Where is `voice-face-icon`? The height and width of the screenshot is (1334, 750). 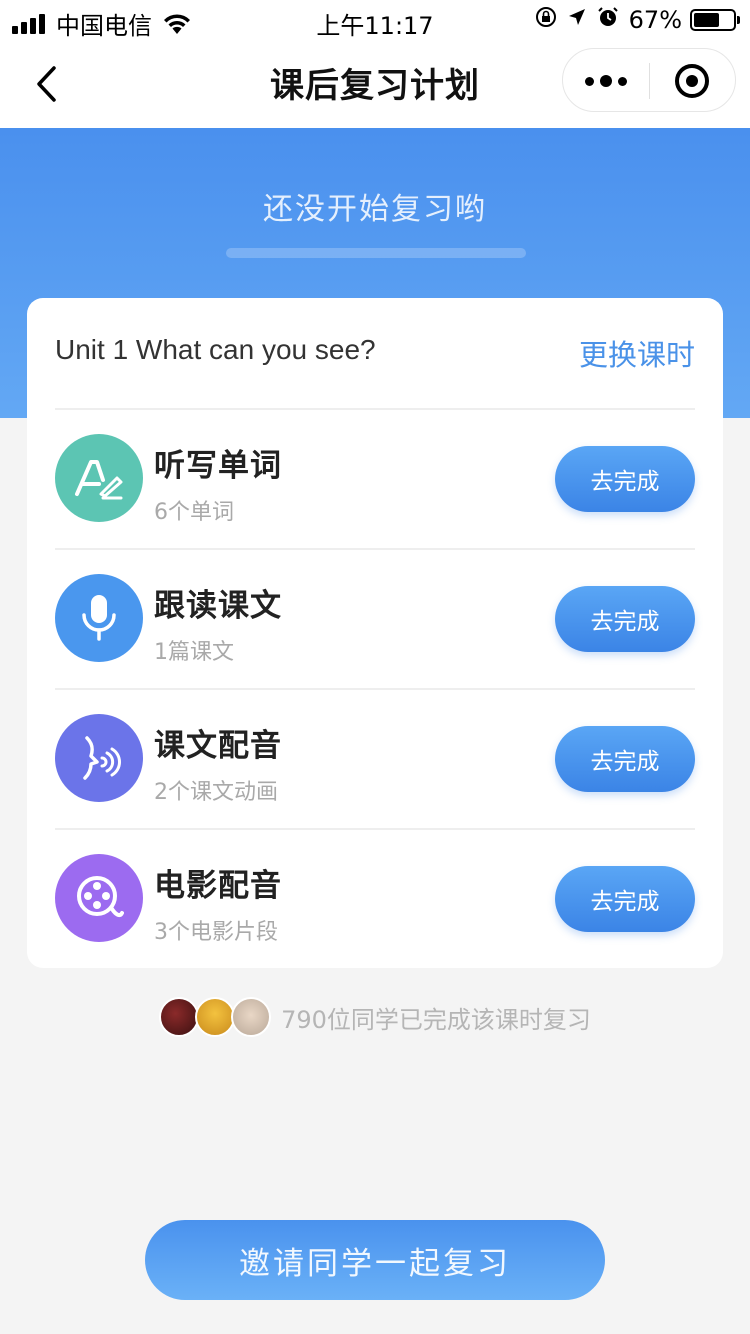
voice-face-icon is located at coordinates (99, 758).